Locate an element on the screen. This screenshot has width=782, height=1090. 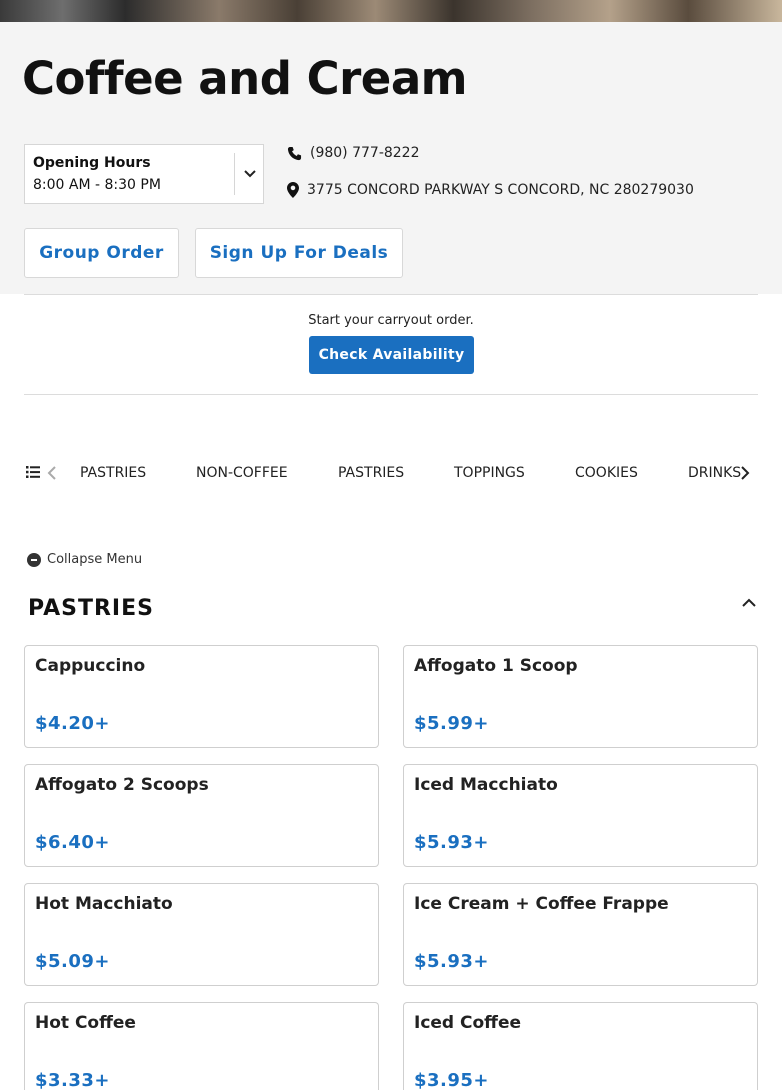
sign-up-deals-button: Sign Up For Deals is located at coordinates (299, 253).